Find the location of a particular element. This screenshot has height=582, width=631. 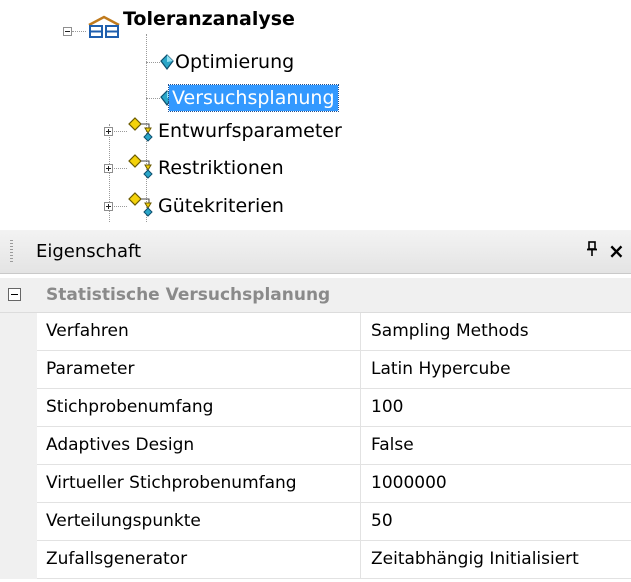

property-value: Zeitabhängig Initialisiert is located at coordinates (496, 560).